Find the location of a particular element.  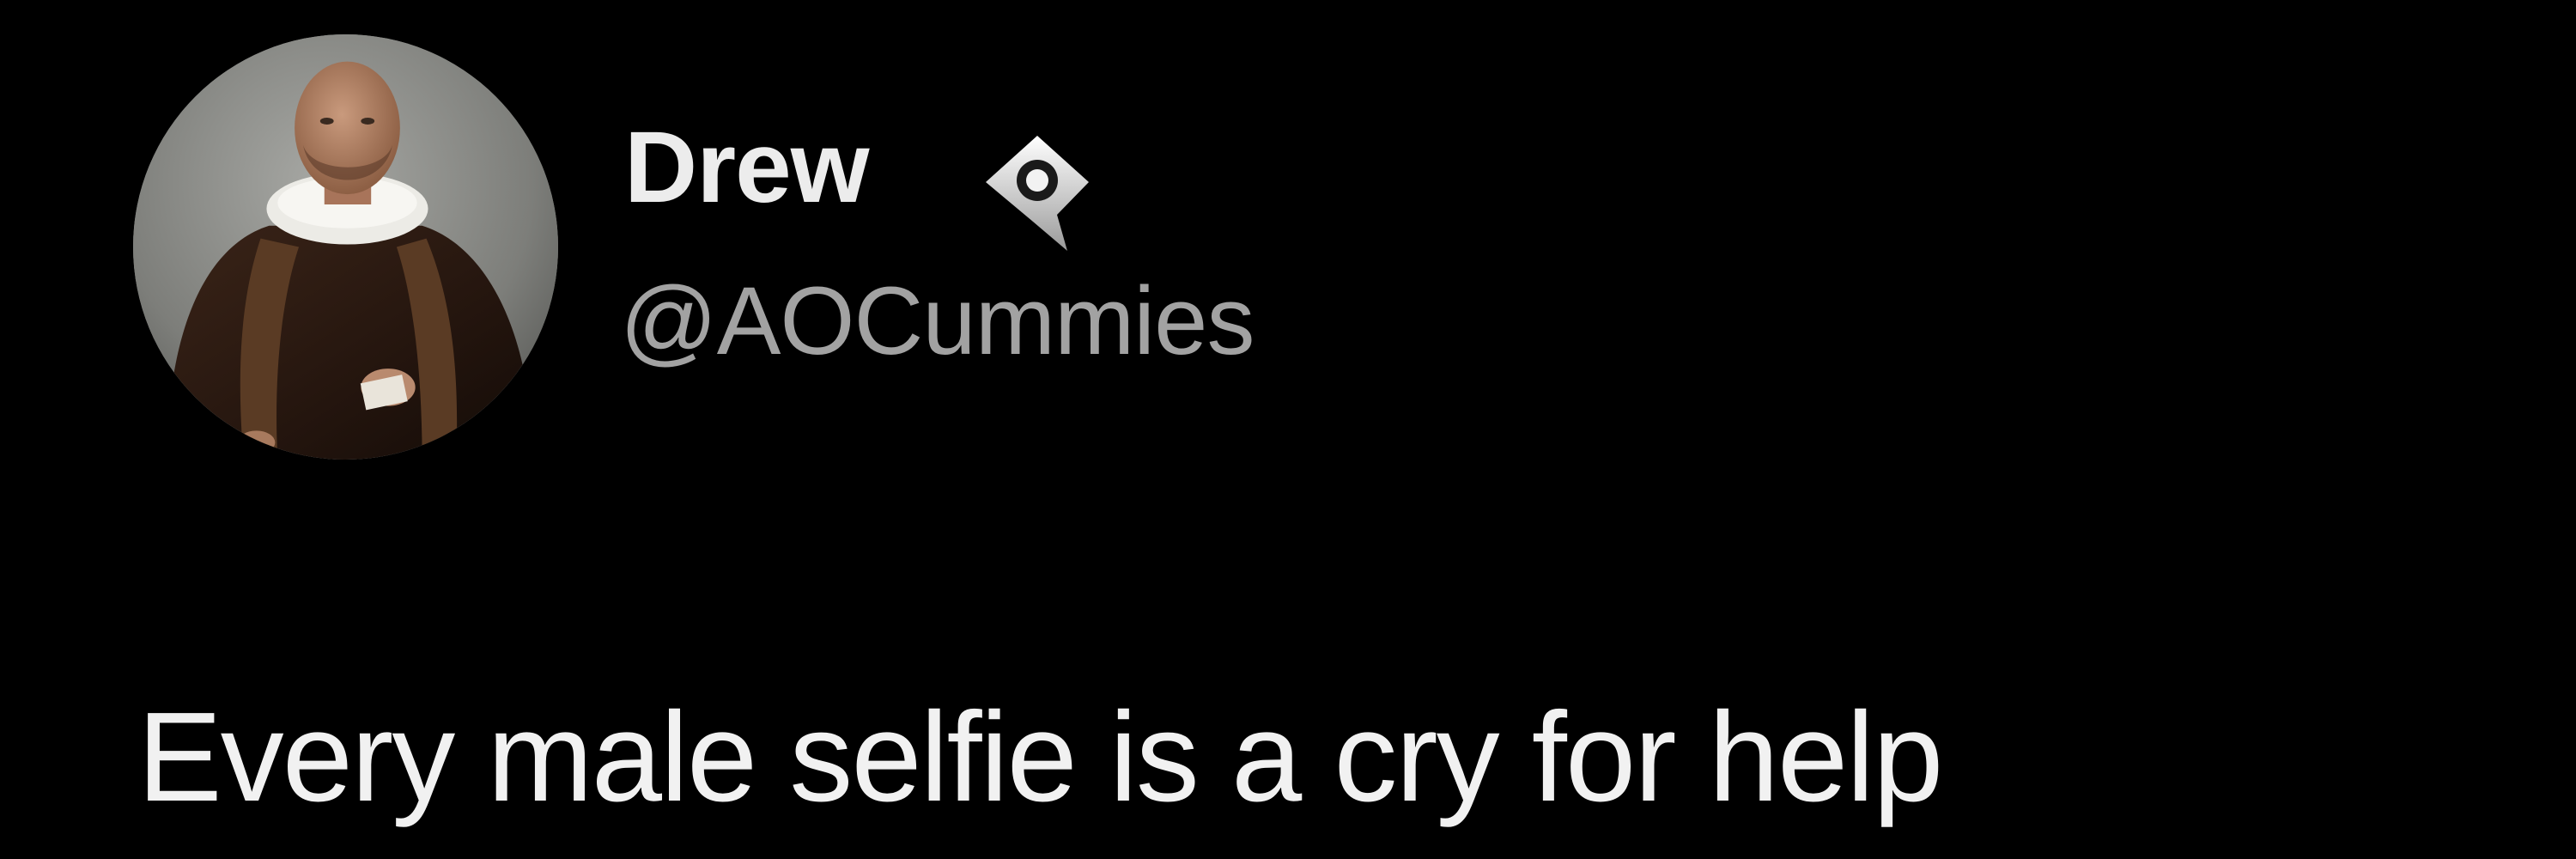

eye-speech-bubble-badge-icon is located at coordinates (1038, 193).